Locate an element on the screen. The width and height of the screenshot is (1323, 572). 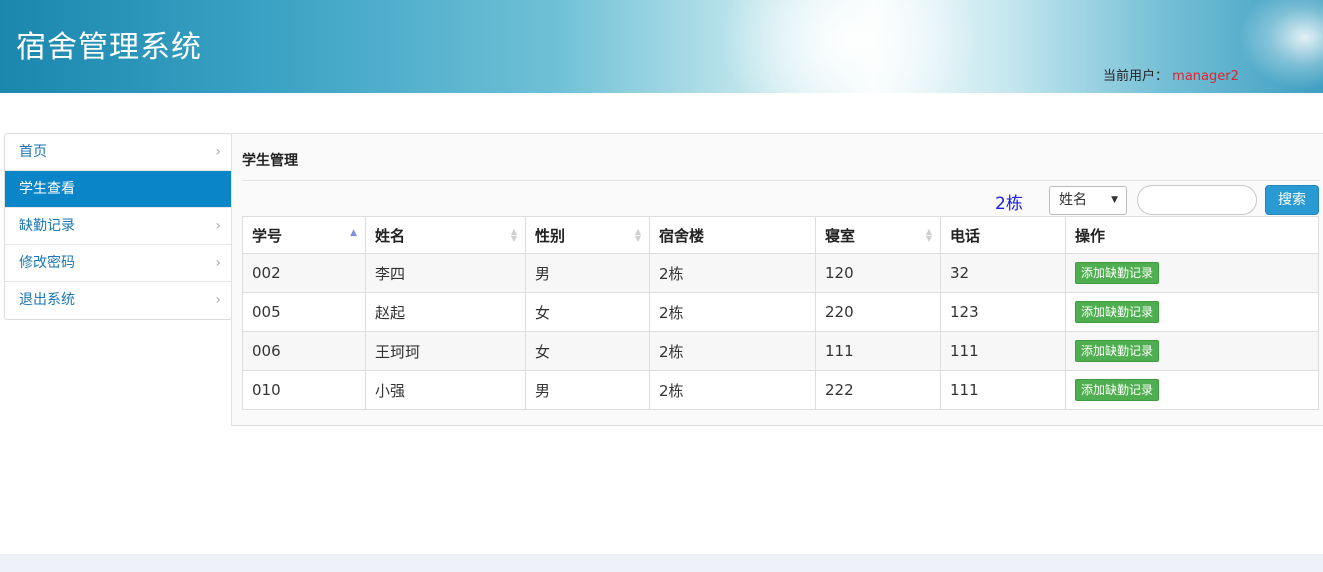
cell-name: 李四 is located at coordinates (445, 273).